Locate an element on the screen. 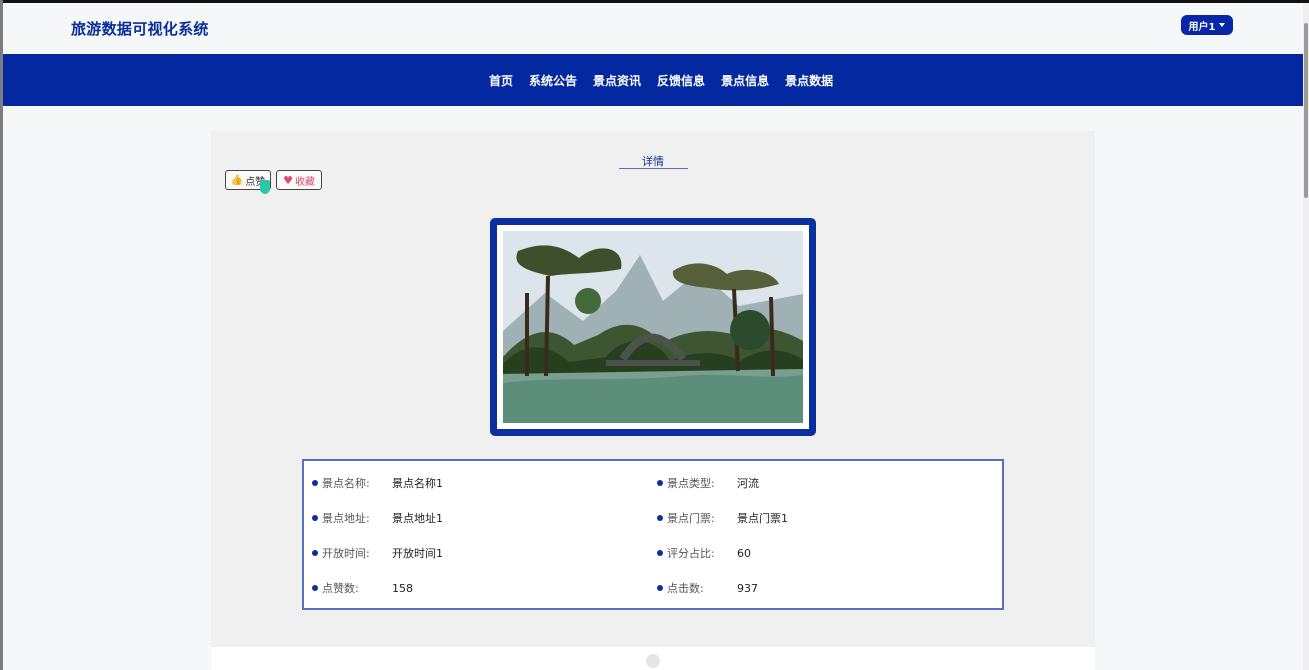 The height and width of the screenshot is (670, 1309). thumb-up-icon: 👍 is located at coordinates (237, 180).